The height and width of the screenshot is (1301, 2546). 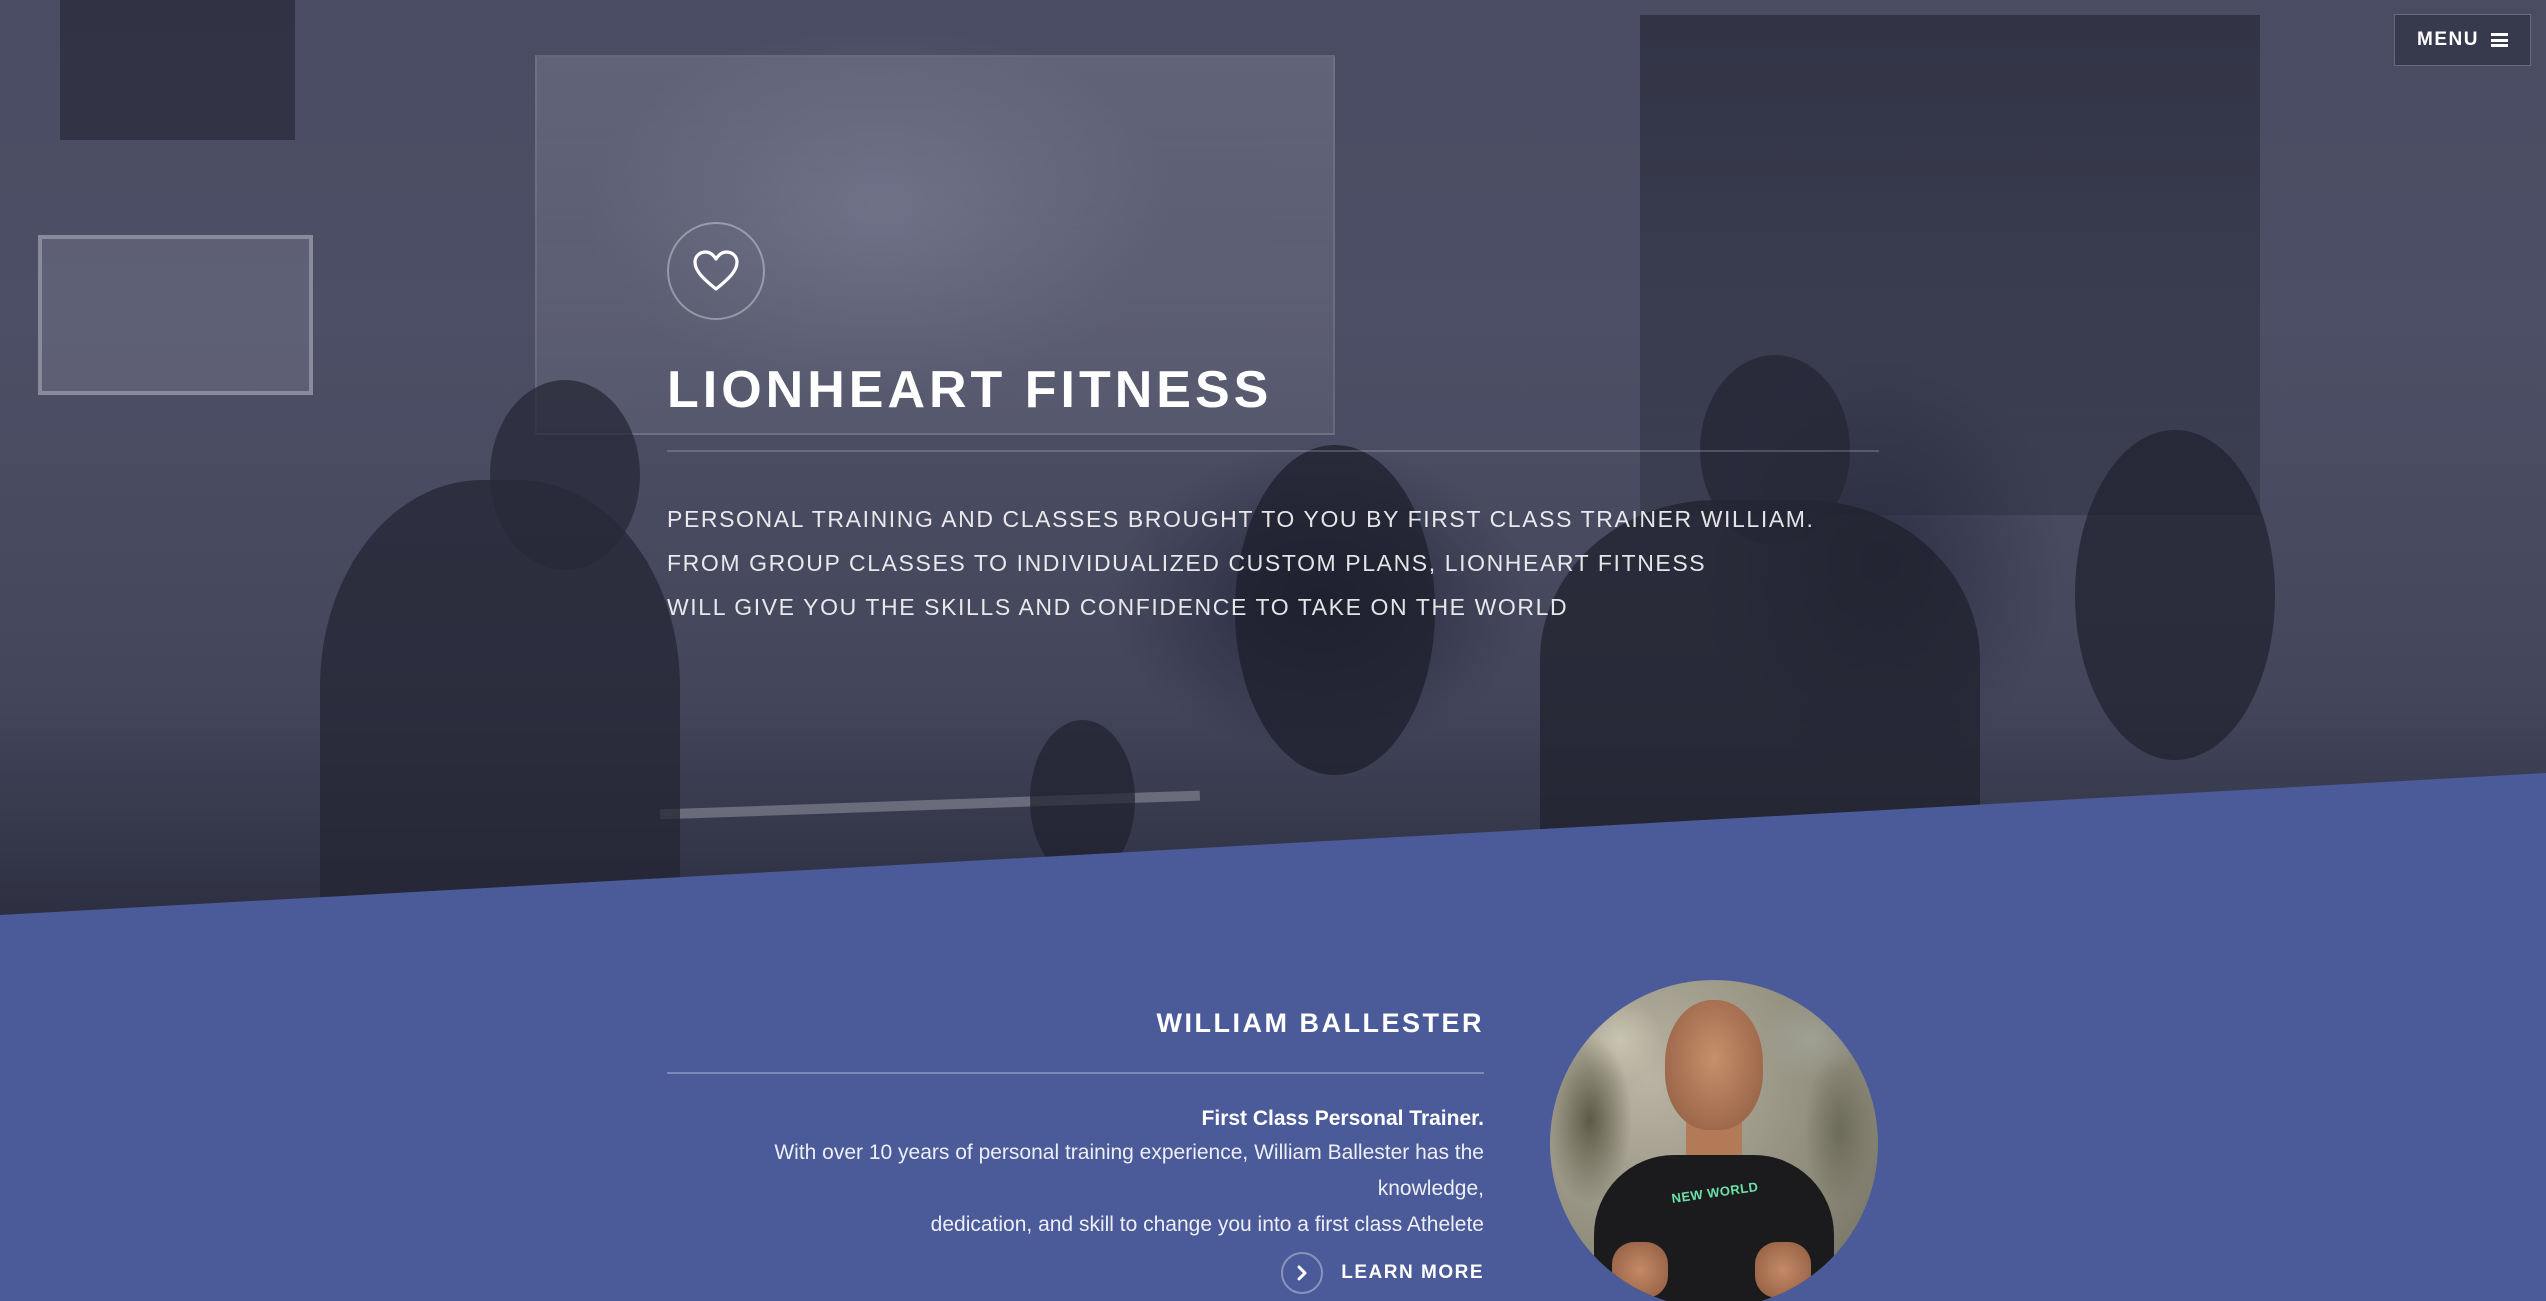 I want to click on trainer-headline: First Class Personal Trainer., so click(x=1342, y=1118).